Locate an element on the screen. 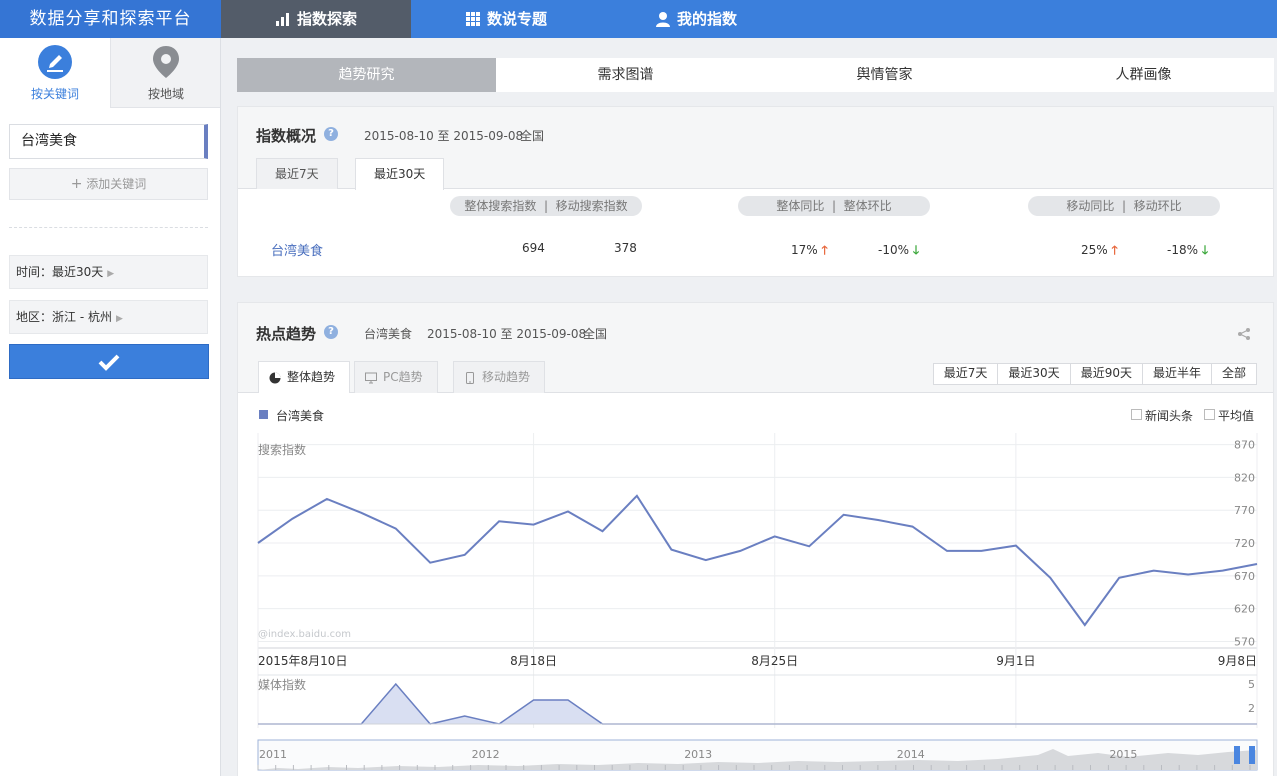  range-tab-30d: 最近30天 is located at coordinates (400, 174).